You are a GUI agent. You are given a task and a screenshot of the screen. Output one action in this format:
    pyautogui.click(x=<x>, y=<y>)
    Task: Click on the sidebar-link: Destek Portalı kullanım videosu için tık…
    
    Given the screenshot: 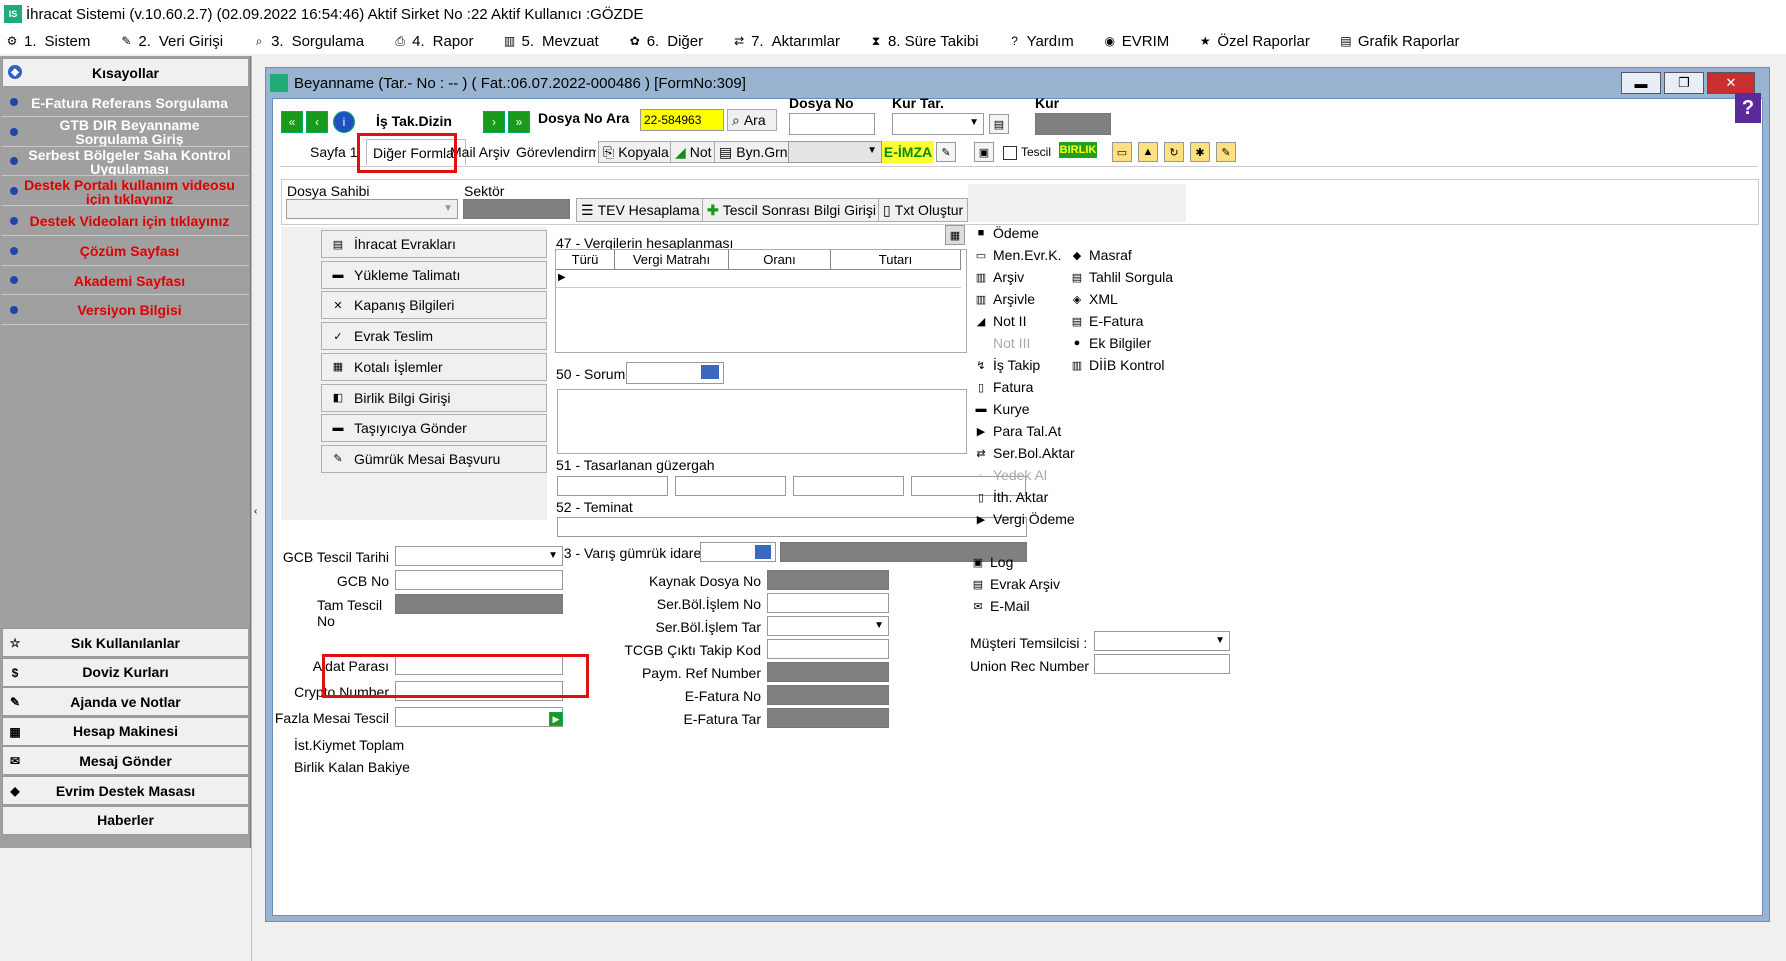 What is the action you would take?
    pyautogui.click(x=125, y=192)
    